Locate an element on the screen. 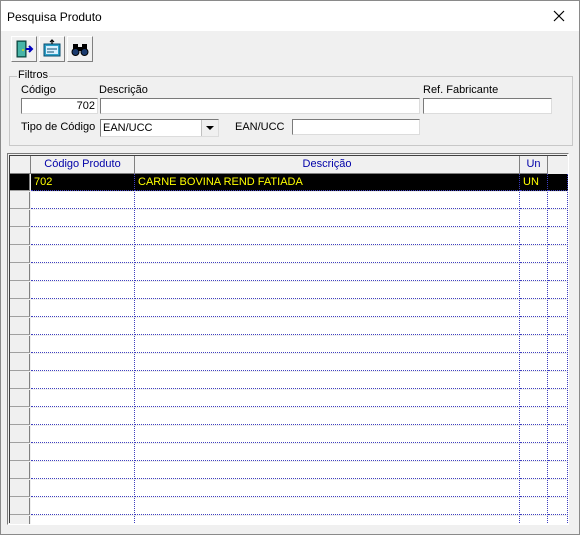 Image resolution: width=580 pixels, height=535 pixels. column-header-codigo: Código Produto is located at coordinates (83, 165).